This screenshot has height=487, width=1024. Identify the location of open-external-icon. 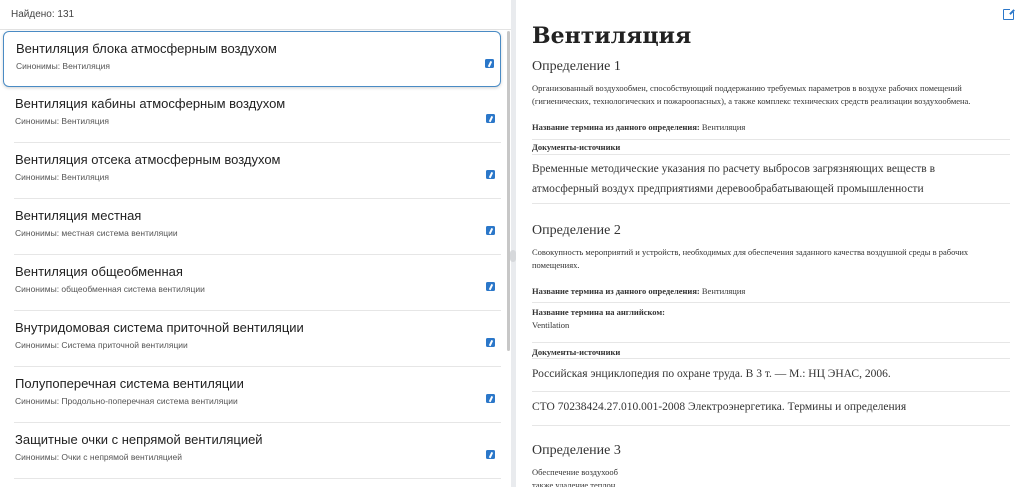
(1009, 13).